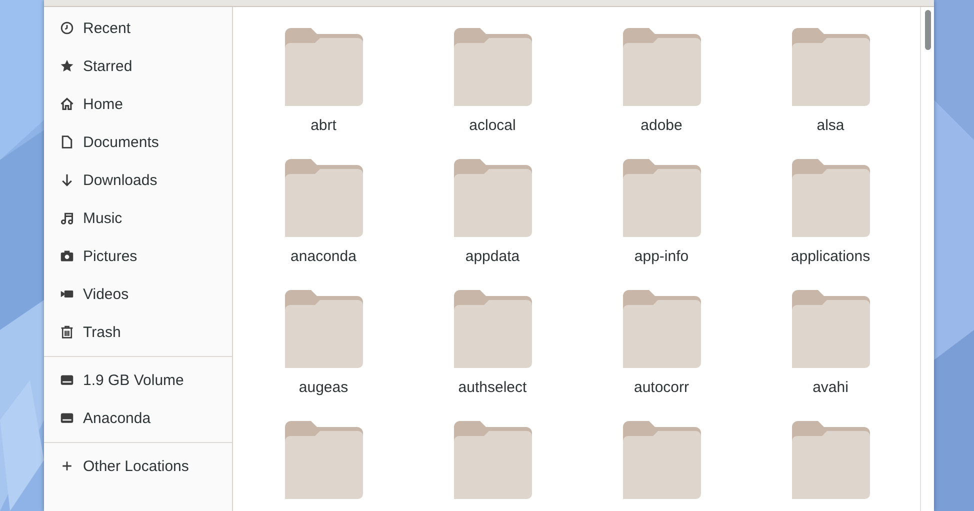  Describe the element at coordinates (138, 104) in the screenshot. I see `sidebar-item: Home` at that location.